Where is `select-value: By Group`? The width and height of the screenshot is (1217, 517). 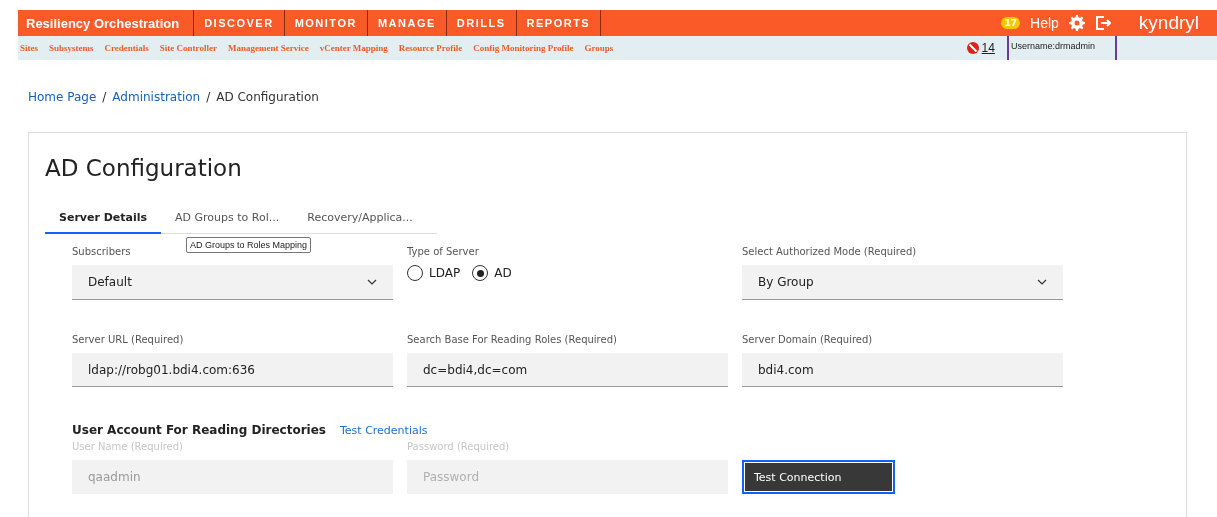
select-value: By Group is located at coordinates (786, 282).